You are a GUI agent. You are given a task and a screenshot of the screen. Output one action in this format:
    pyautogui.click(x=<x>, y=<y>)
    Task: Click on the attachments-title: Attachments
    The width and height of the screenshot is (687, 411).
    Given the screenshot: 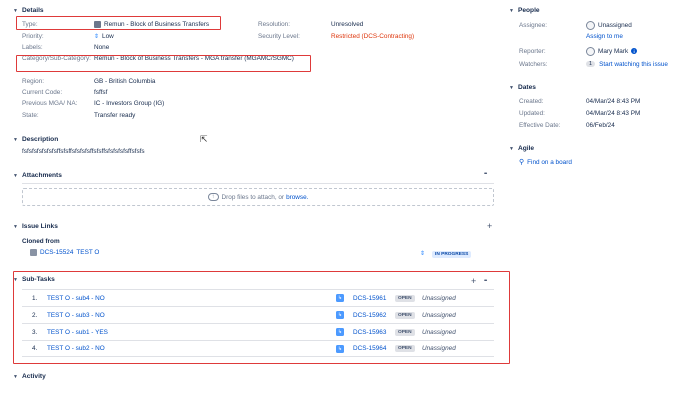 What is the action you would take?
    pyautogui.click(x=41, y=175)
    